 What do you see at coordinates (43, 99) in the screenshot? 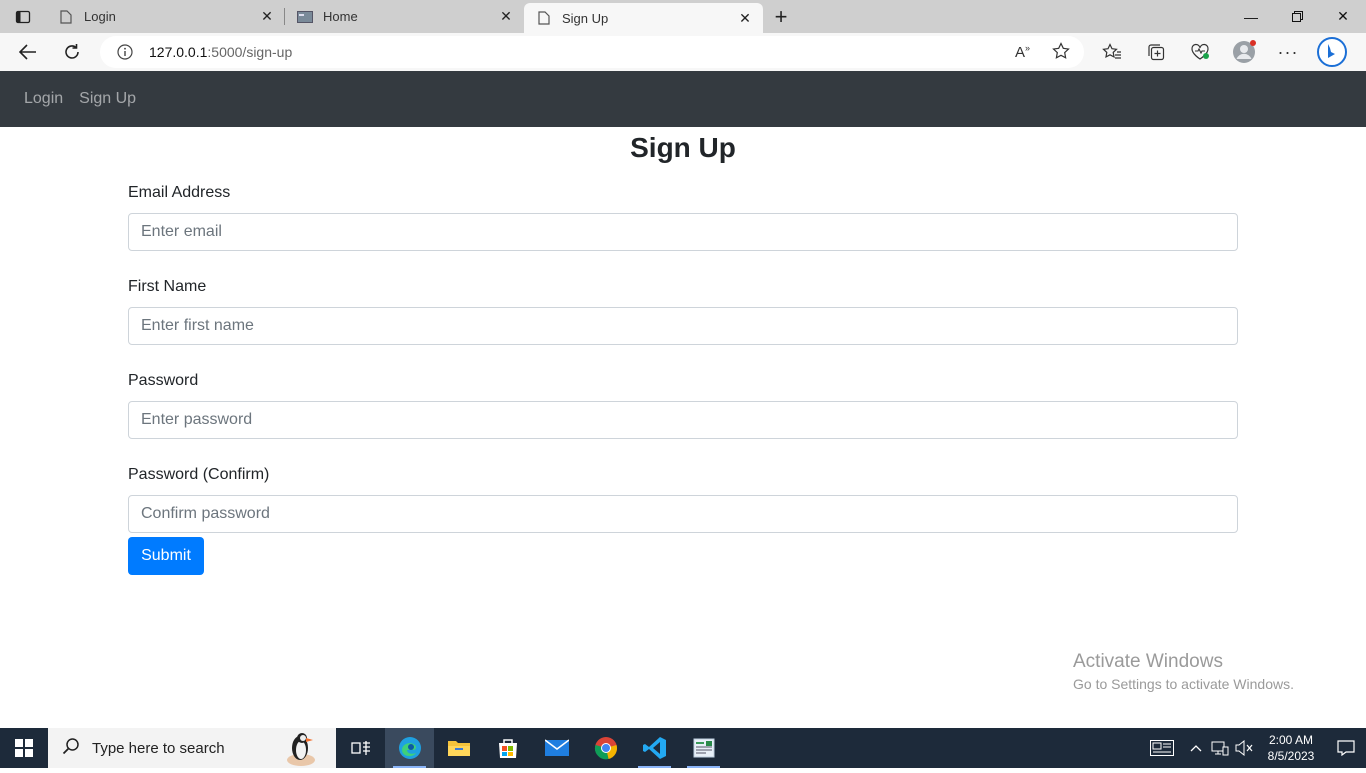
I see `nav-link-login: Login` at bounding box center [43, 99].